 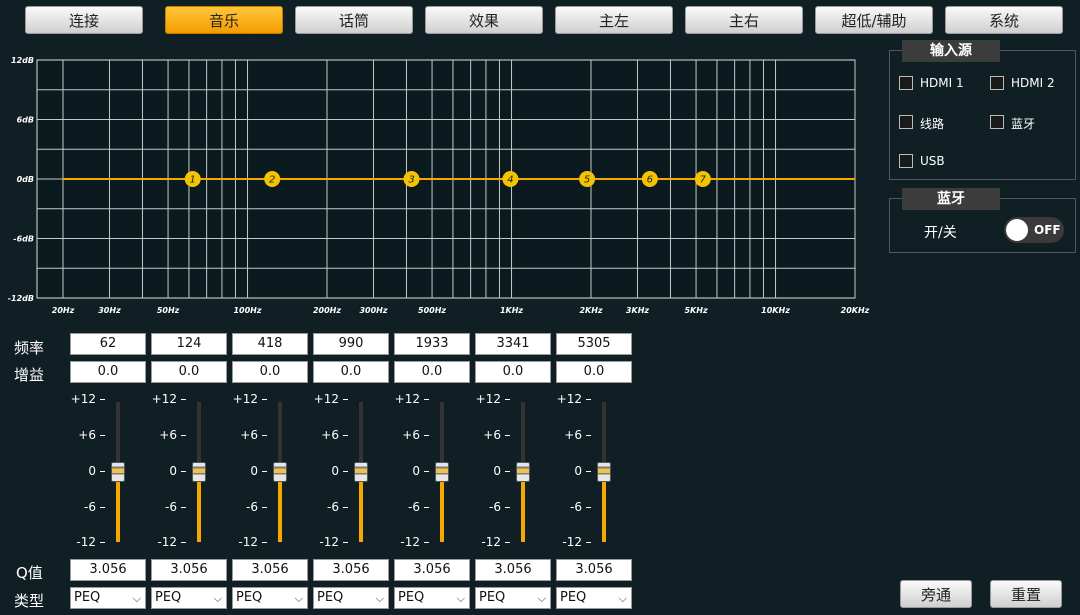 I want to click on reset-button: 重置, so click(x=1026, y=594).